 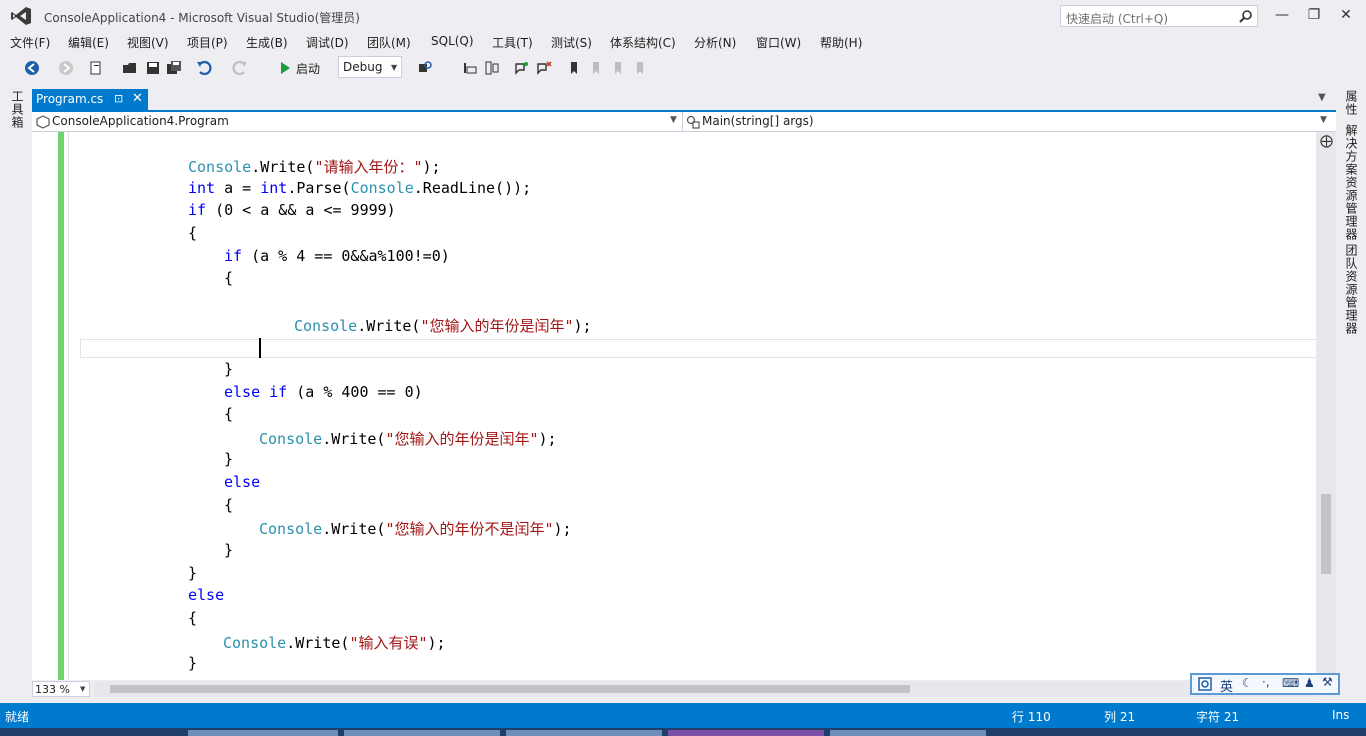 What do you see at coordinates (1246, 16) in the screenshot?
I see `search-icon` at bounding box center [1246, 16].